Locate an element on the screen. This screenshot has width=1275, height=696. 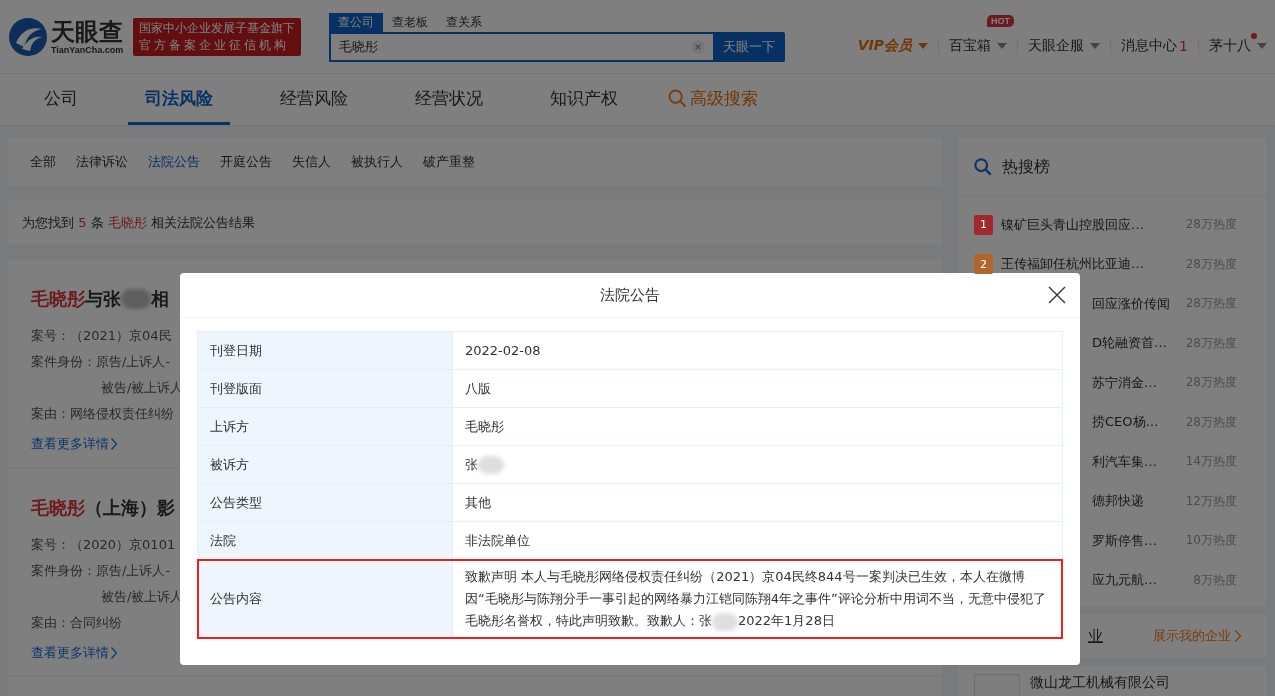
search-button: 天眼一下 is located at coordinates (749, 47).